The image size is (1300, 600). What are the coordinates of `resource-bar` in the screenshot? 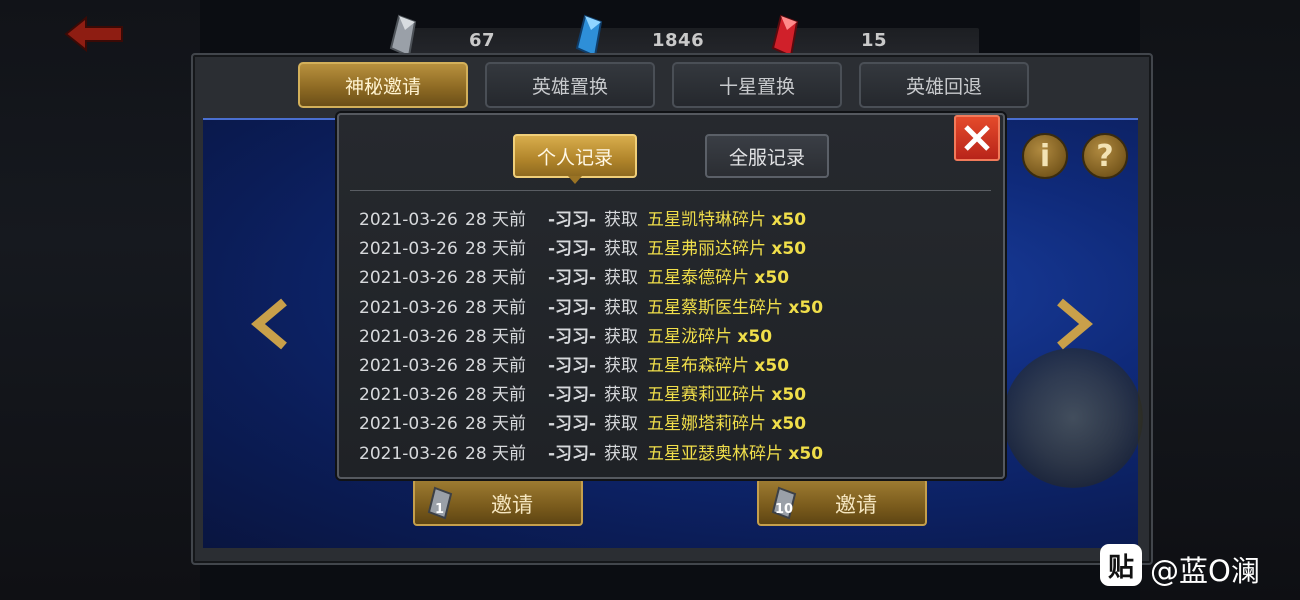 It's located at (502, 42).